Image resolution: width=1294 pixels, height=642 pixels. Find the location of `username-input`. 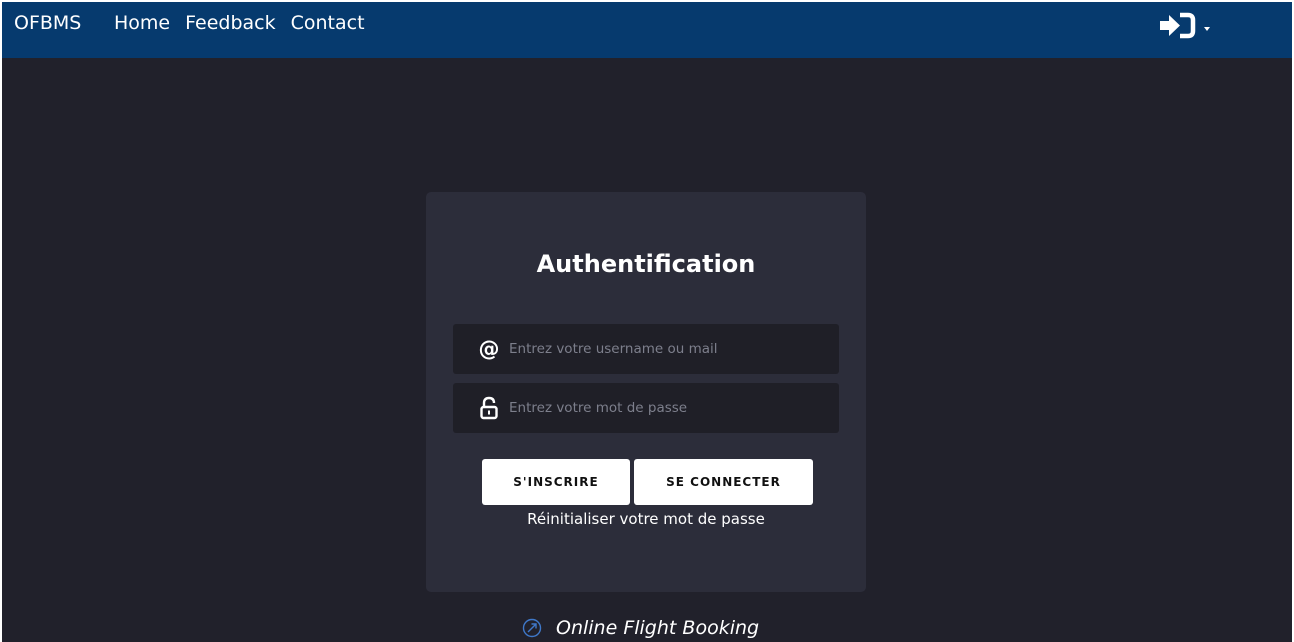

username-input is located at coordinates (669, 349).